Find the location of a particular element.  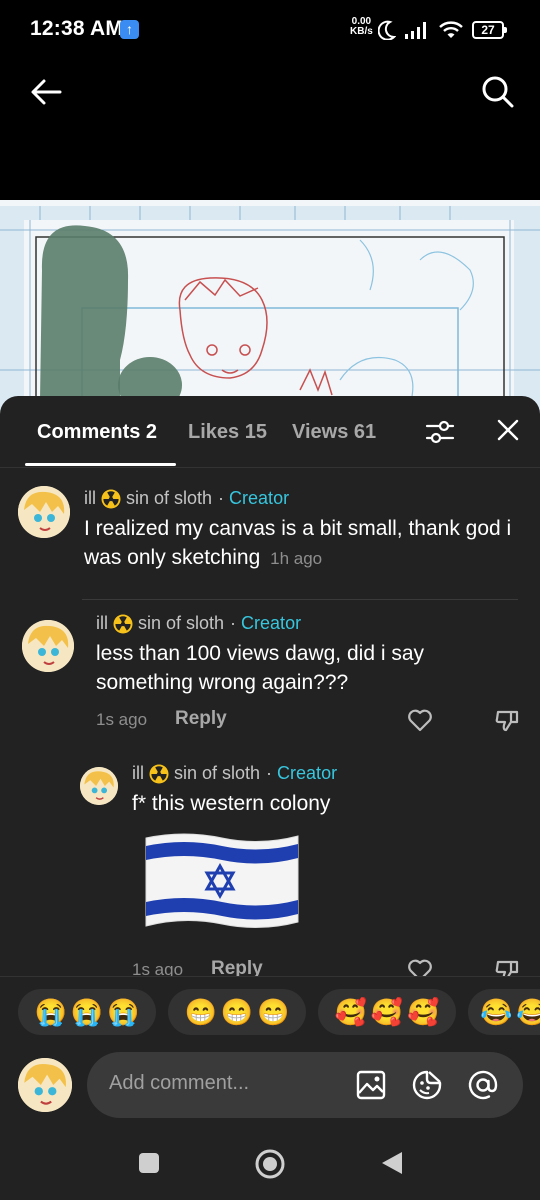

comment-time: 1h ago is located at coordinates (296, 558).